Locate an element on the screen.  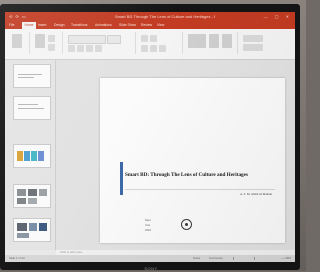
ribbon is located at coordinates (150, 44).